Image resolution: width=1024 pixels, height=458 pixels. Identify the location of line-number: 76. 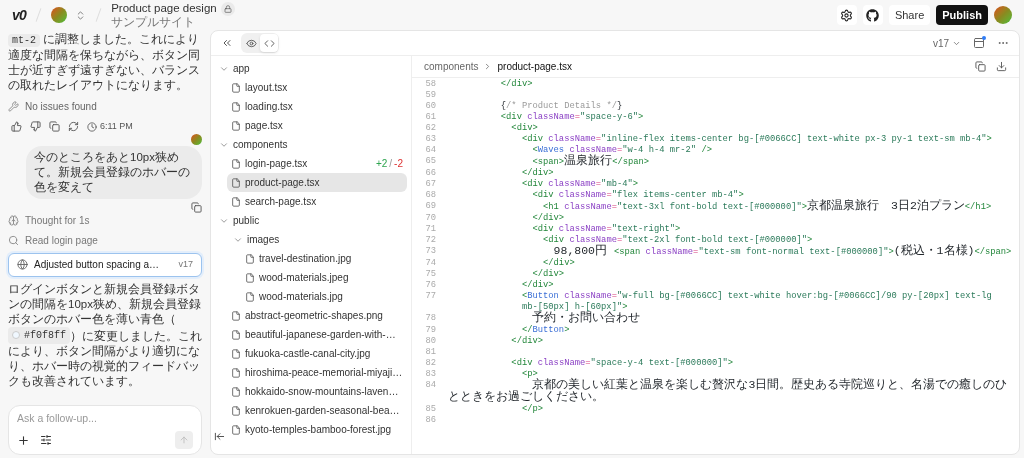
(430, 285).